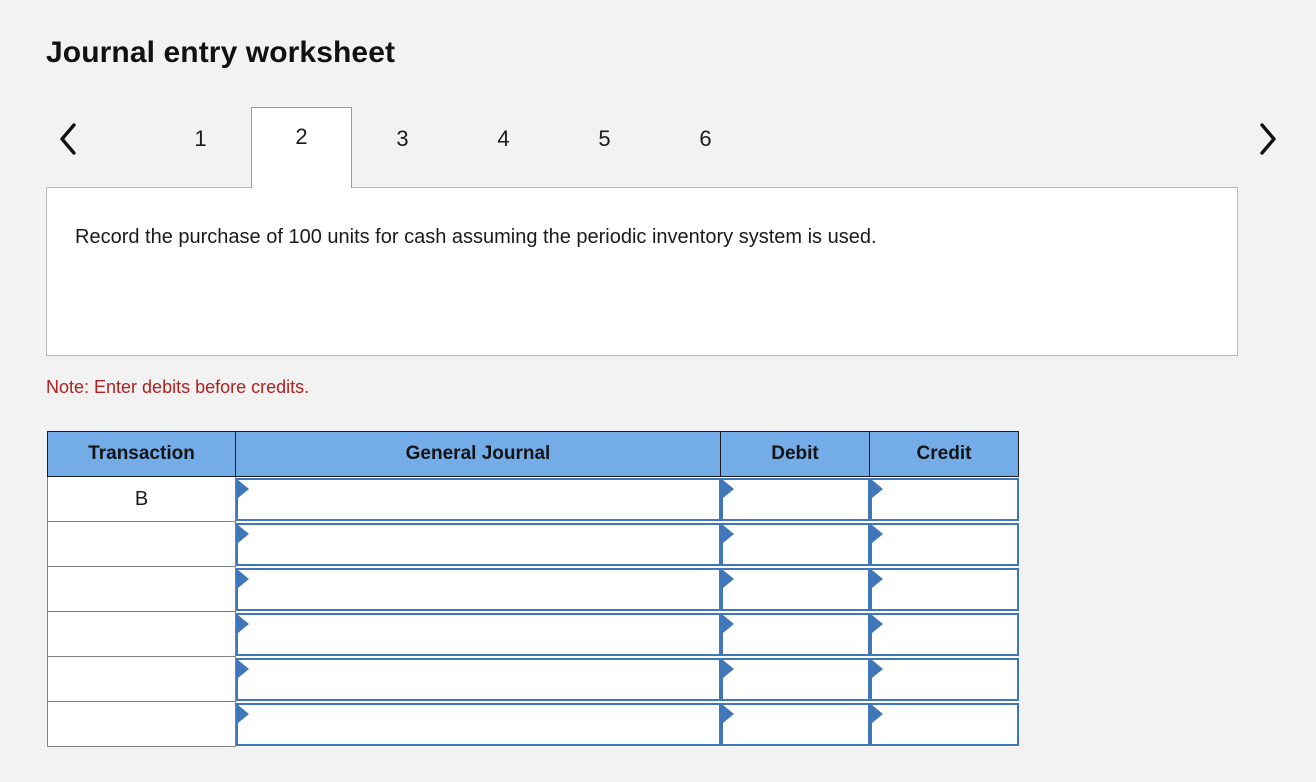 The width and height of the screenshot is (1316, 782). I want to click on previous-entry-button, so click(68, 139).